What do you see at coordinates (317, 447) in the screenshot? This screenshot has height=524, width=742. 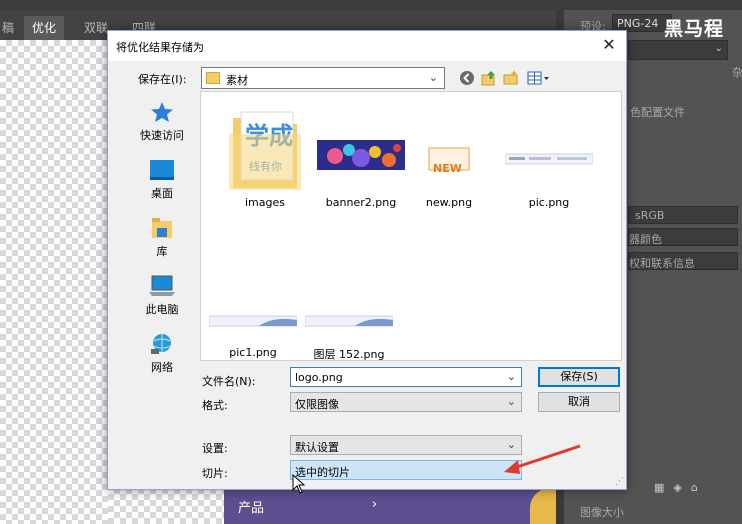 I see `settings-value: 默认设置` at bounding box center [317, 447].